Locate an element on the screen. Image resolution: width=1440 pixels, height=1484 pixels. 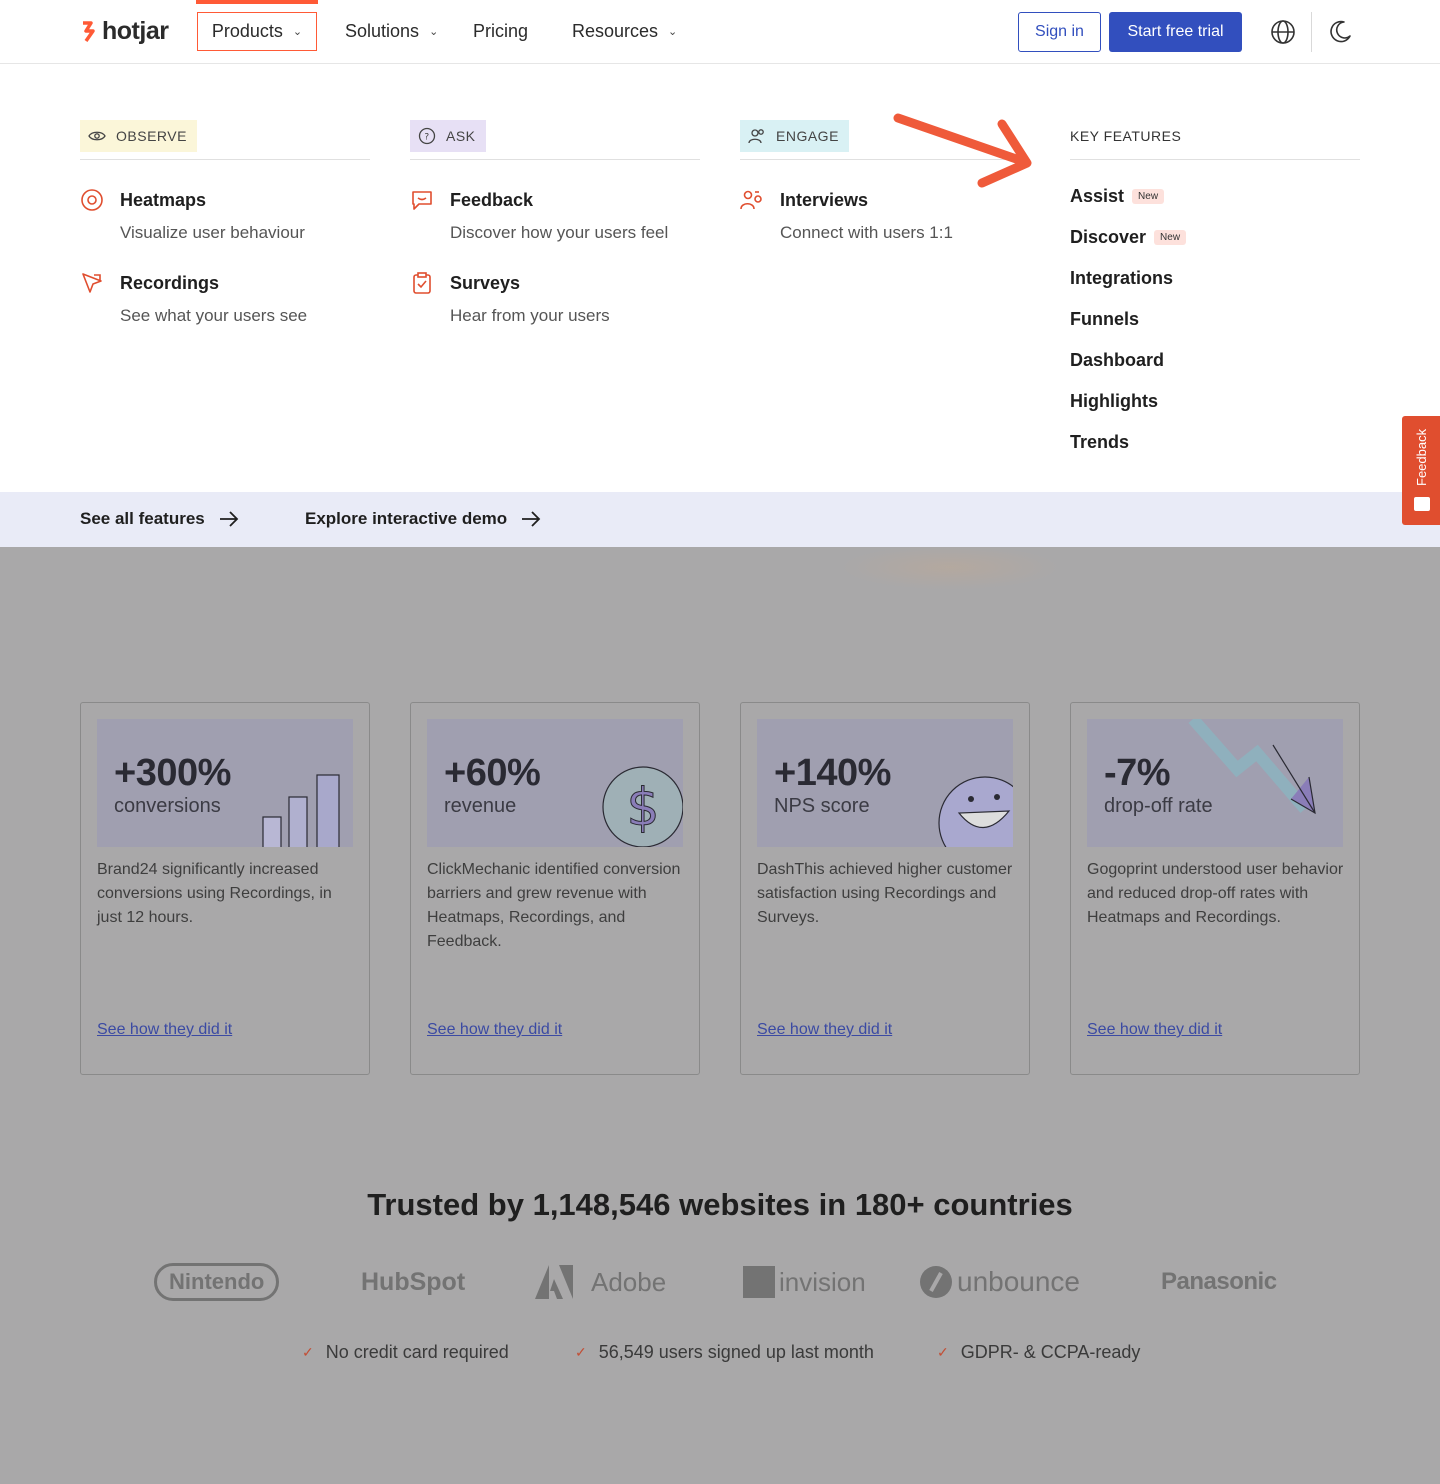
menu-item-feedback: Feedback Discover how your users feel is located at coordinates (555, 216).